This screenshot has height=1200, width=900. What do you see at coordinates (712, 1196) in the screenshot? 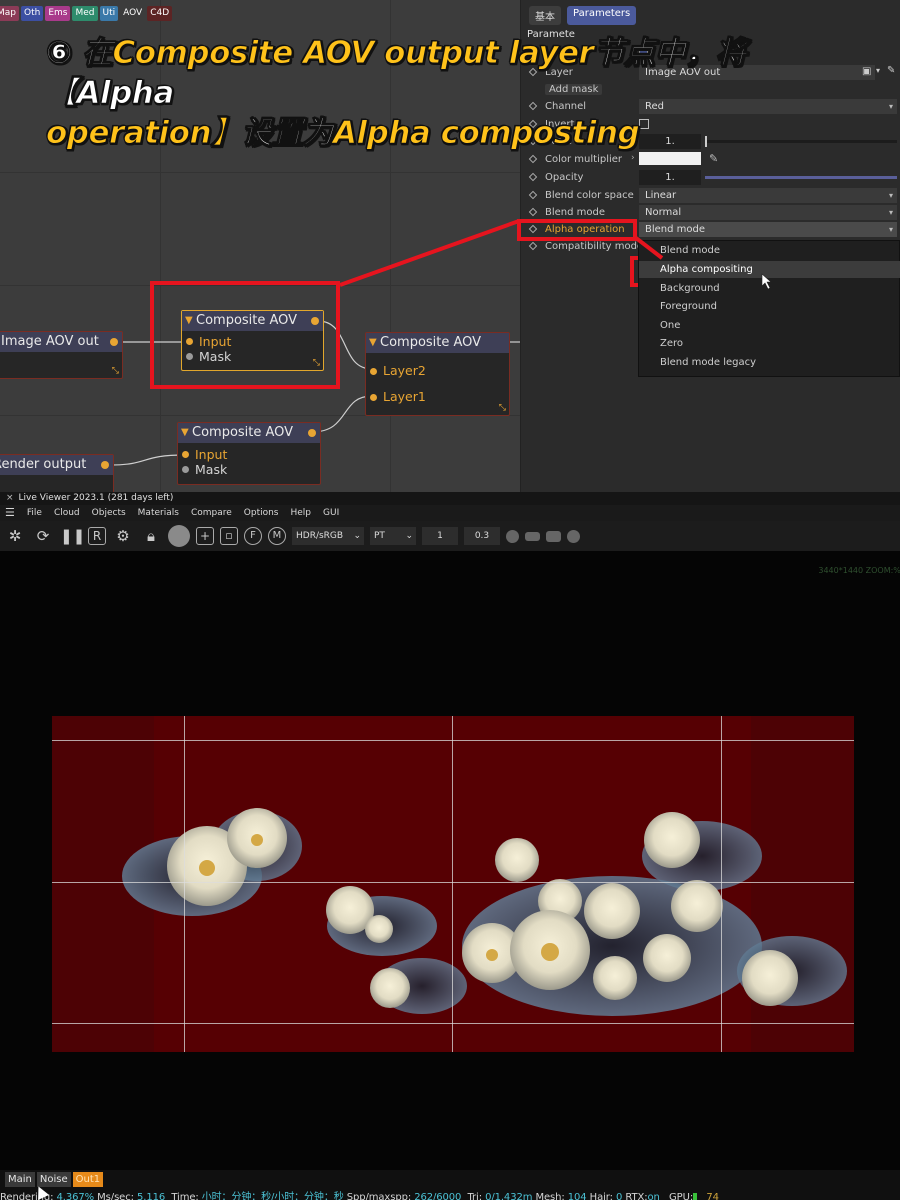
I see `stat-gpu: 74` at bounding box center [712, 1196].